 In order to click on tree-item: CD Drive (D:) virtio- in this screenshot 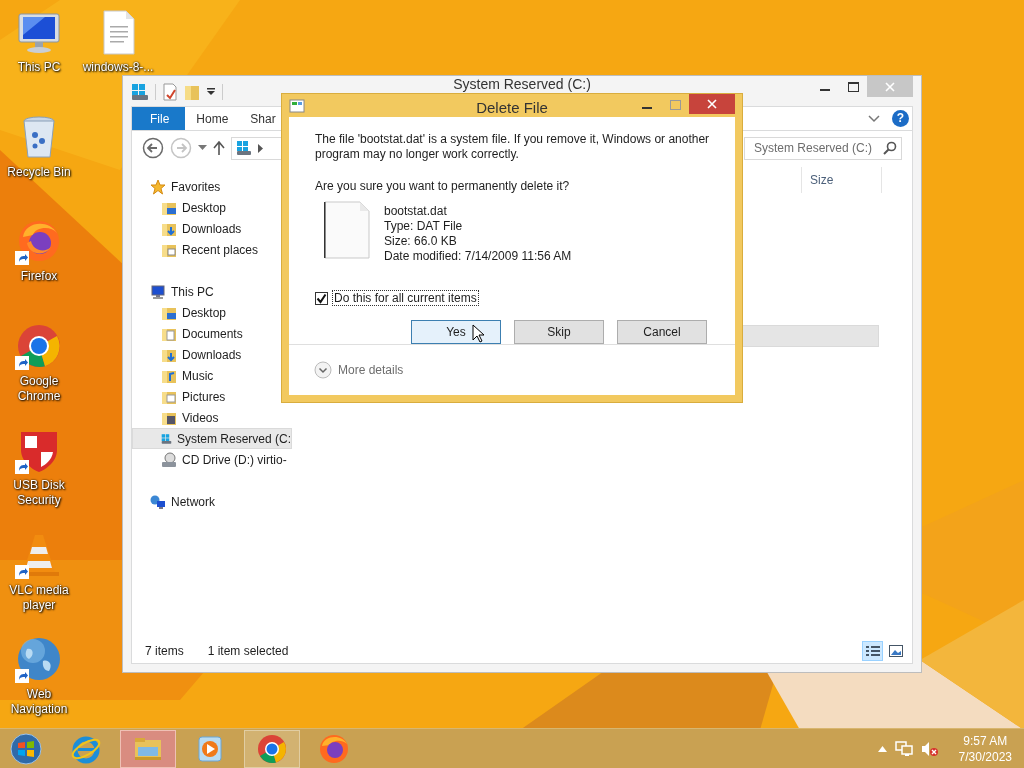, I will do `click(212, 459)`.